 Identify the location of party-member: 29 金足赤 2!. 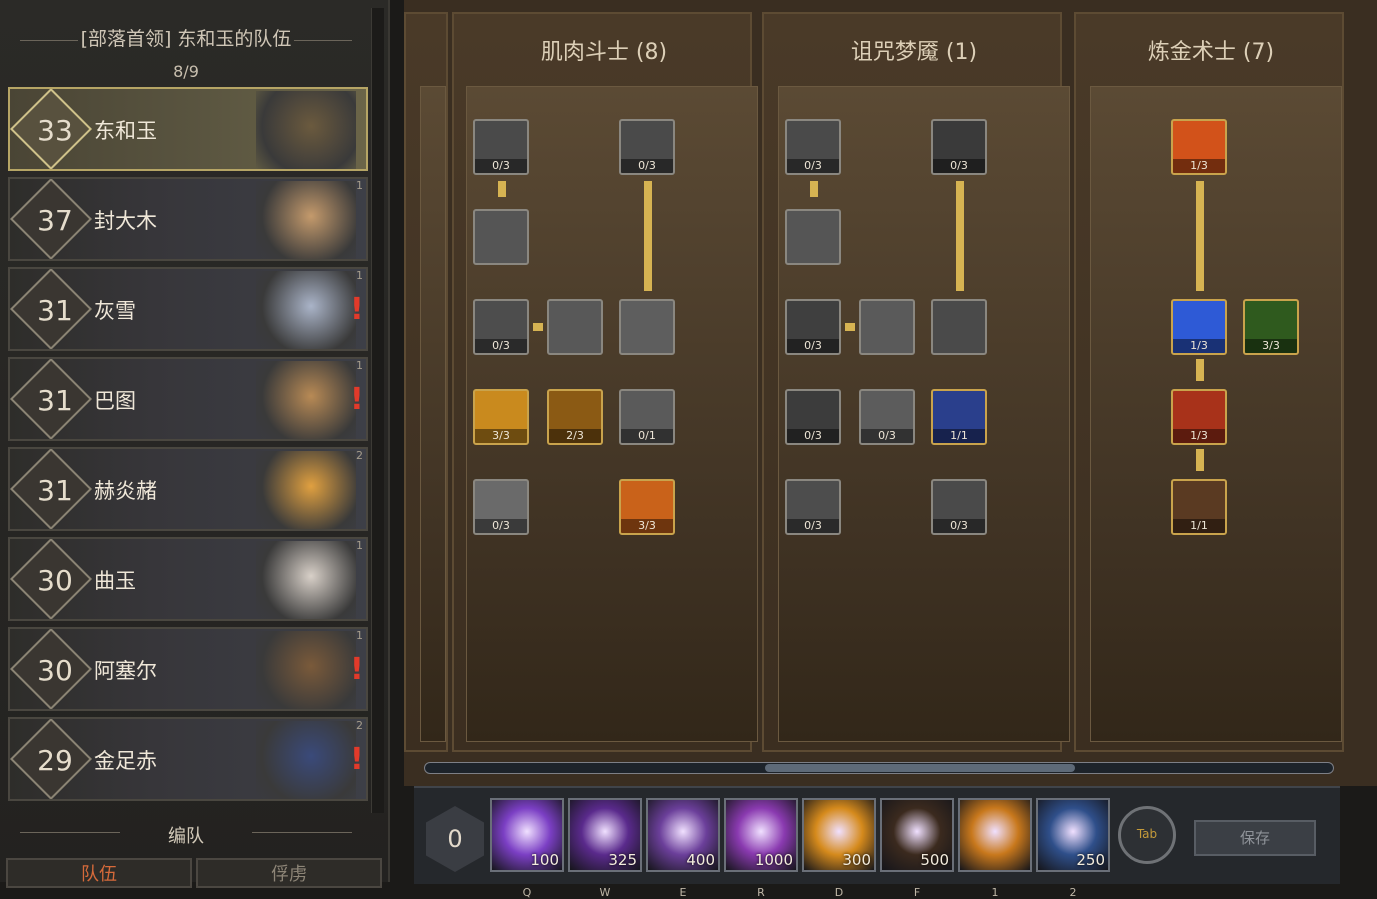
(188, 759).